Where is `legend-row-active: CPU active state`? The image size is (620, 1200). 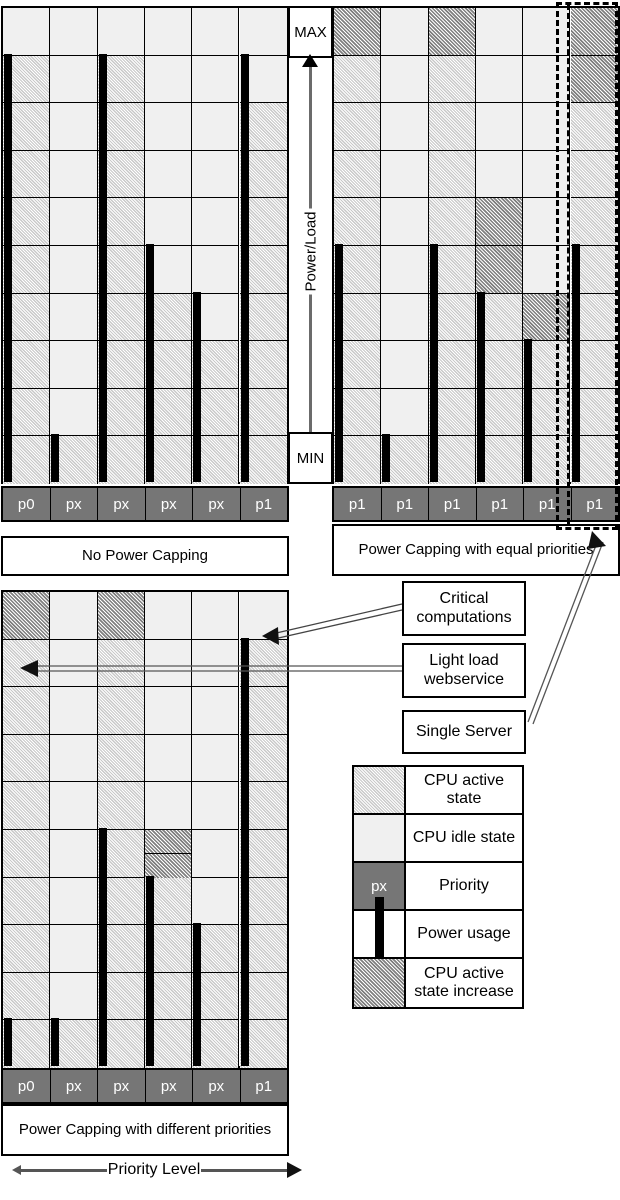
legend-row-active: CPU active state is located at coordinates (438, 791).